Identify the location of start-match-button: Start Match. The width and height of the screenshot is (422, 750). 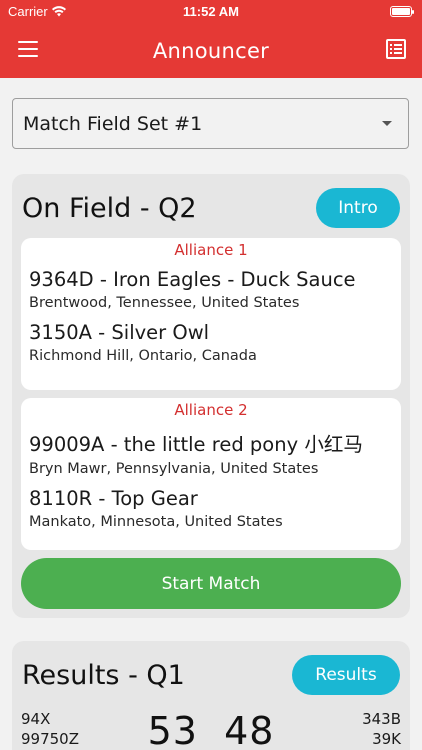
(211, 583).